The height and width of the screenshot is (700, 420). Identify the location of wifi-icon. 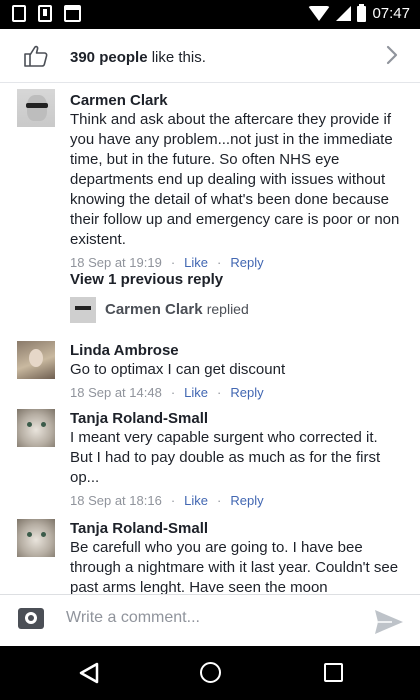
(319, 13).